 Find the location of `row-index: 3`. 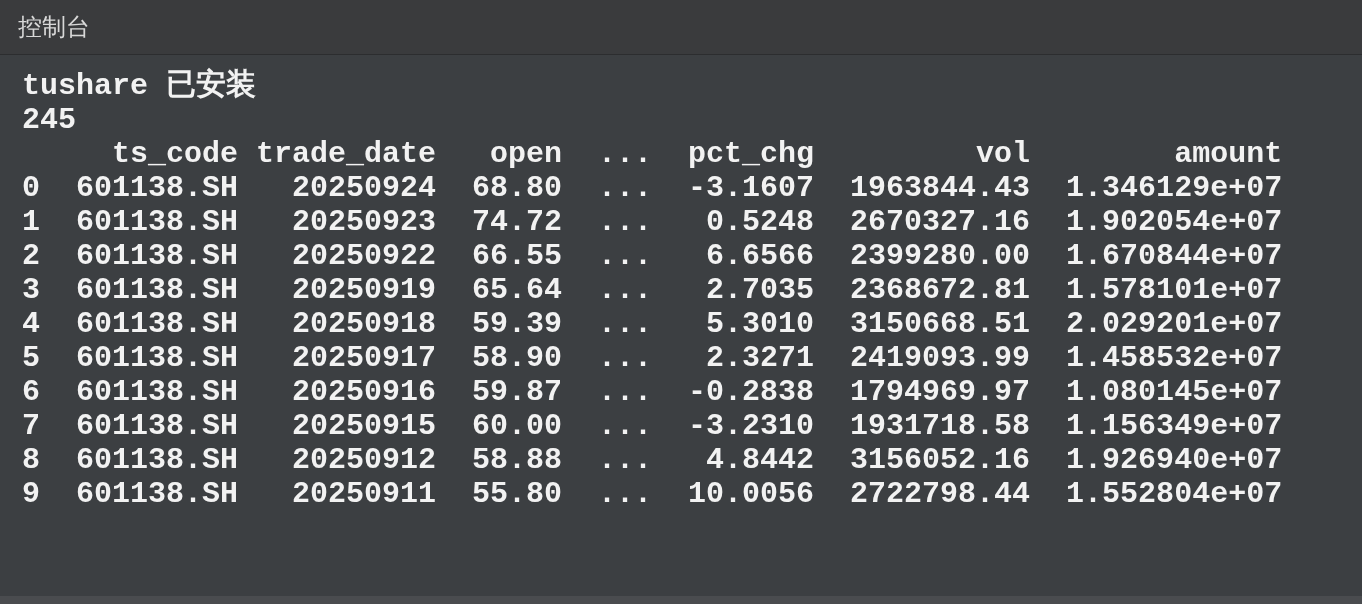

row-index: 3 is located at coordinates (31, 290).